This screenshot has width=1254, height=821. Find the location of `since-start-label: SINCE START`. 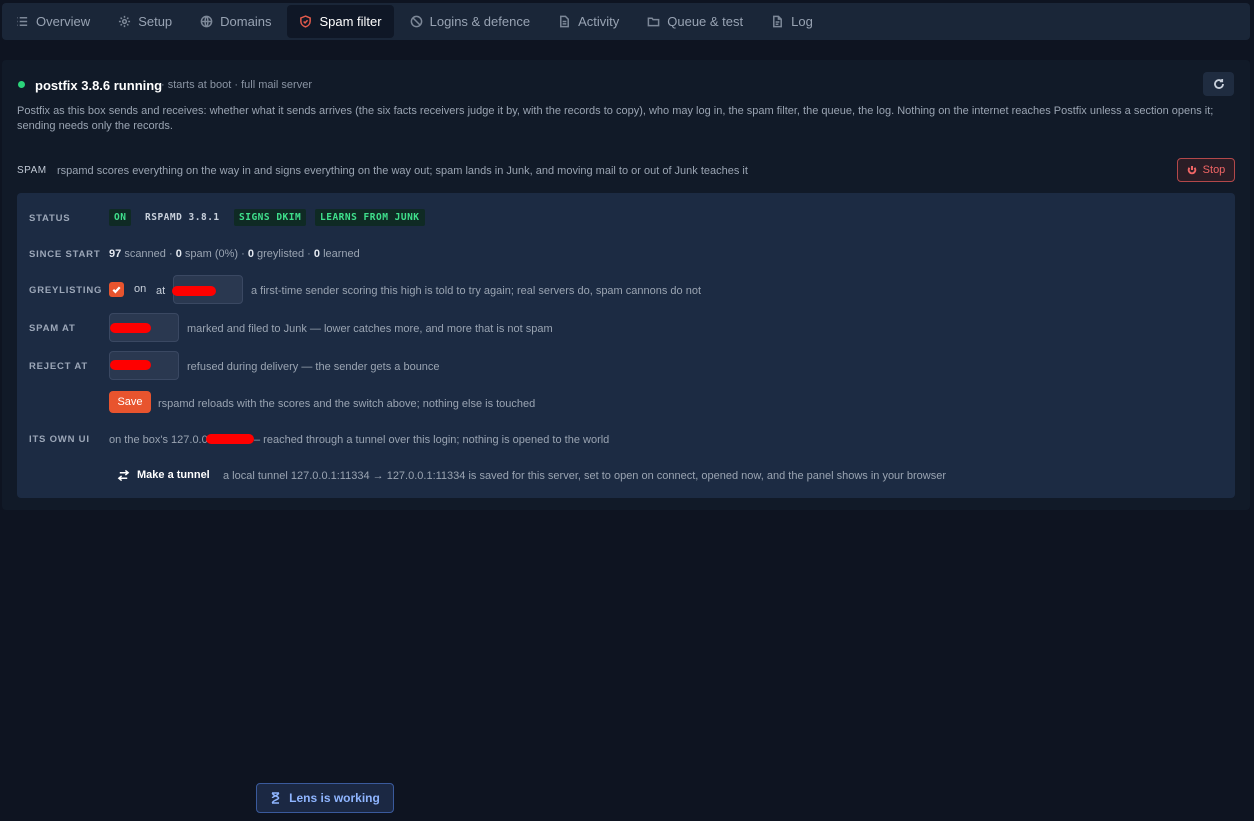

since-start-label: SINCE START is located at coordinates (65, 254).